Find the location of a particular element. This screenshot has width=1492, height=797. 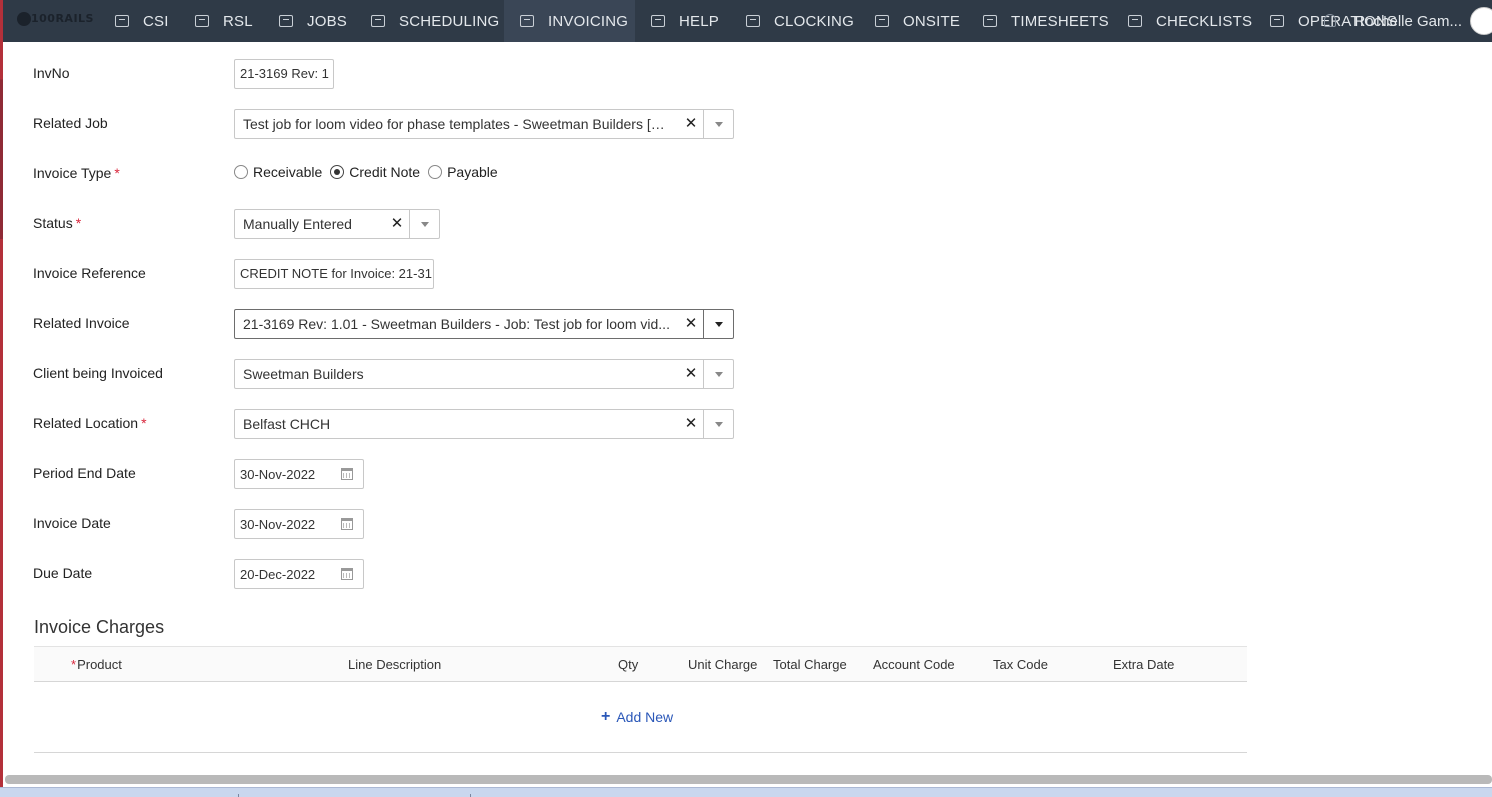

related-location-label-text: Related Location is located at coordinates (86, 423).